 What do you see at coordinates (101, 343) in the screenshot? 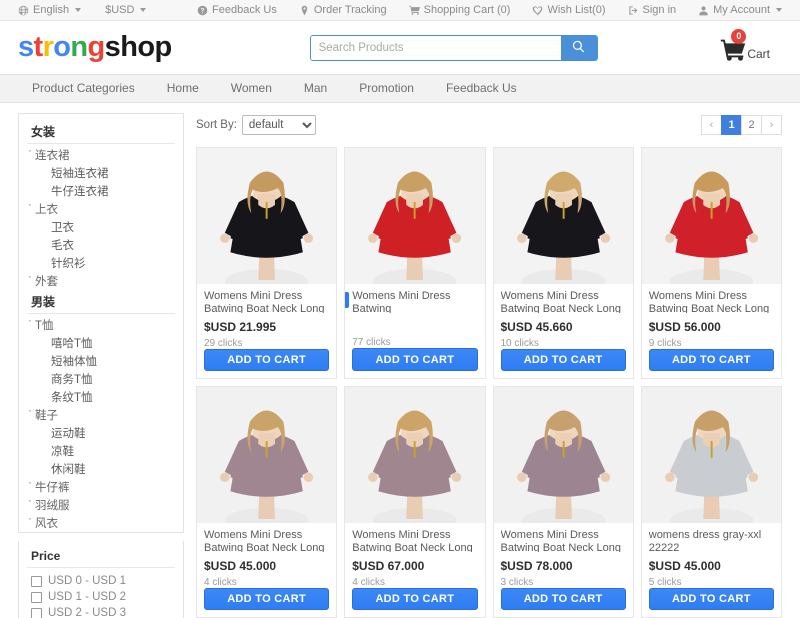
I see `category-item-1-1: 嘻哈T恤` at bounding box center [101, 343].